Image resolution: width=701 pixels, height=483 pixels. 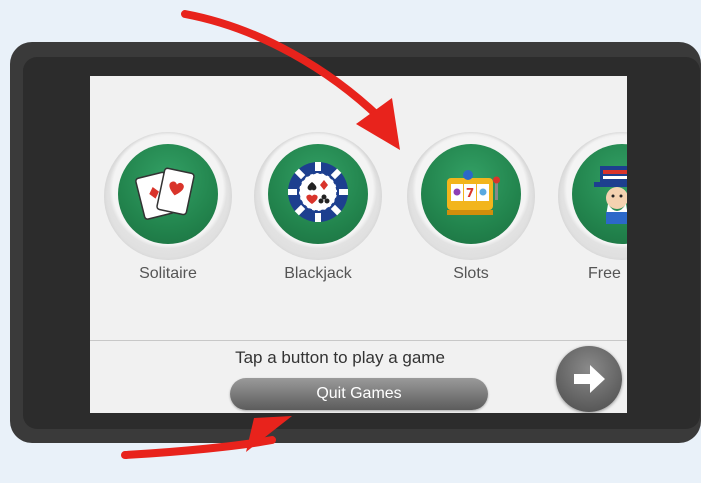 I want to click on tile-button-free, so click(x=599, y=194).